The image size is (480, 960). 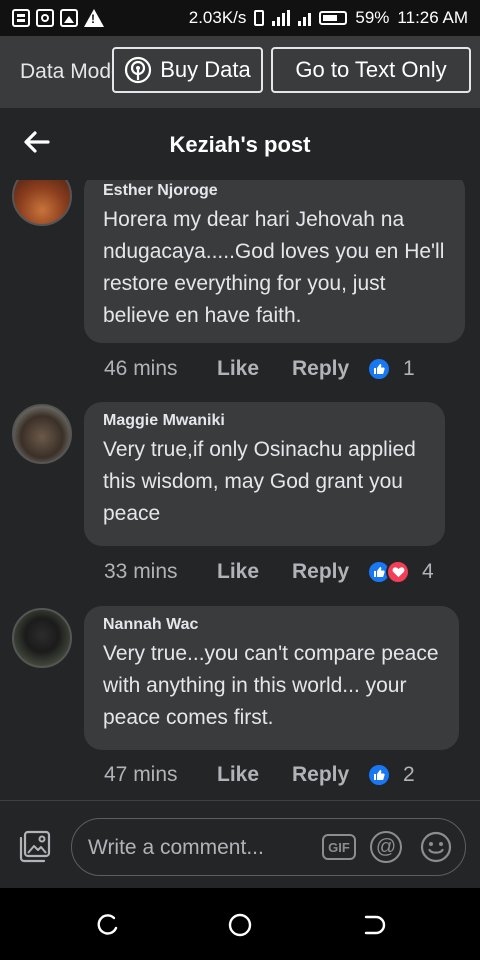 I want to click on data-mode-label: Data Mode, so click(x=71, y=71).